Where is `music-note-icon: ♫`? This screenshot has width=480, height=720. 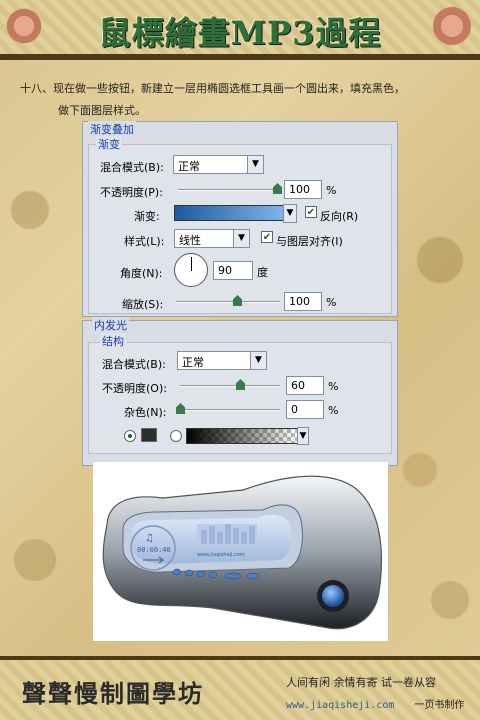 music-note-icon: ♫ is located at coordinates (149, 538).